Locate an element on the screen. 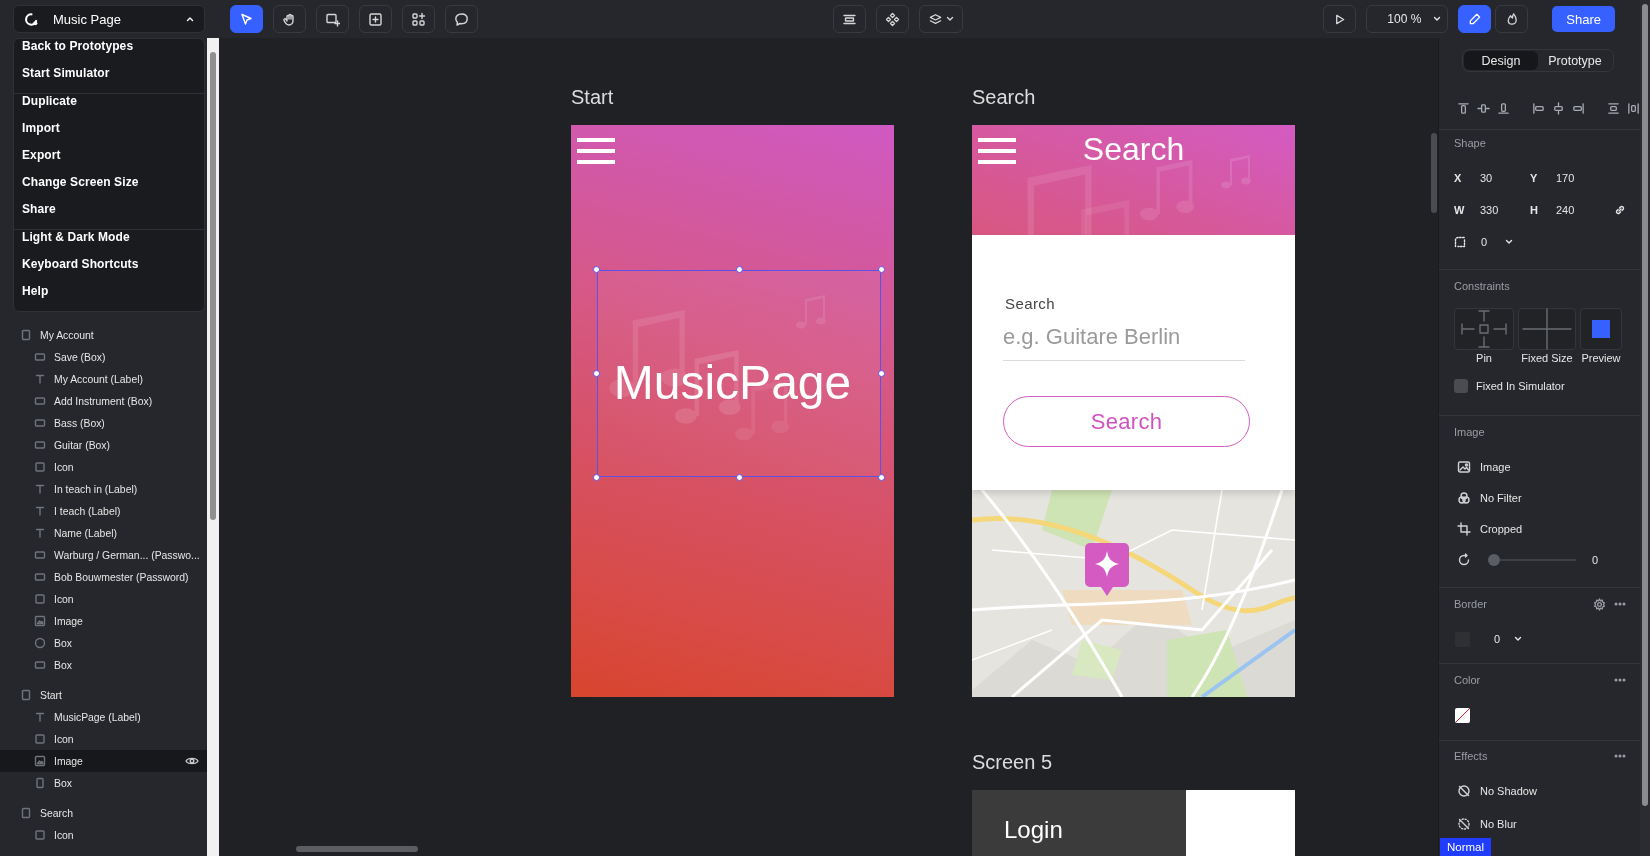 The width and height of the screenshot is (1650, 856). zoom-dropdown: 100 % is located at coordinates (1407, 19).